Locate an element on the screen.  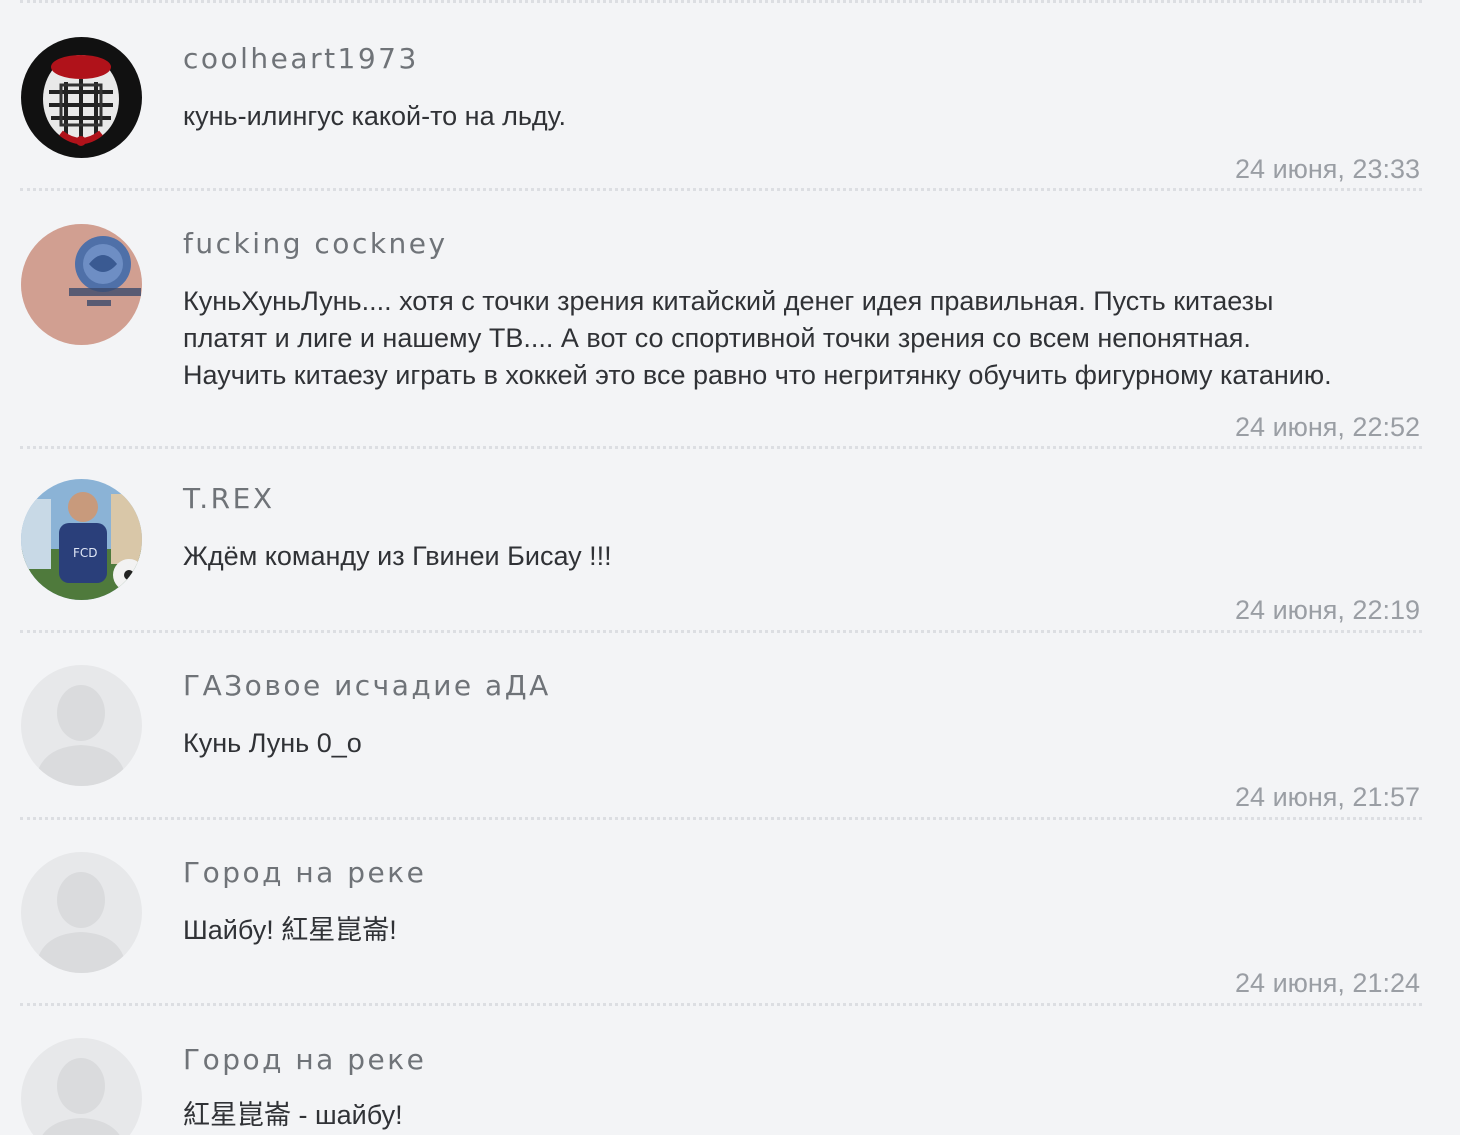
comment-text: кунь-илингус какой-то на льду. is located at coordinates (374, 116).